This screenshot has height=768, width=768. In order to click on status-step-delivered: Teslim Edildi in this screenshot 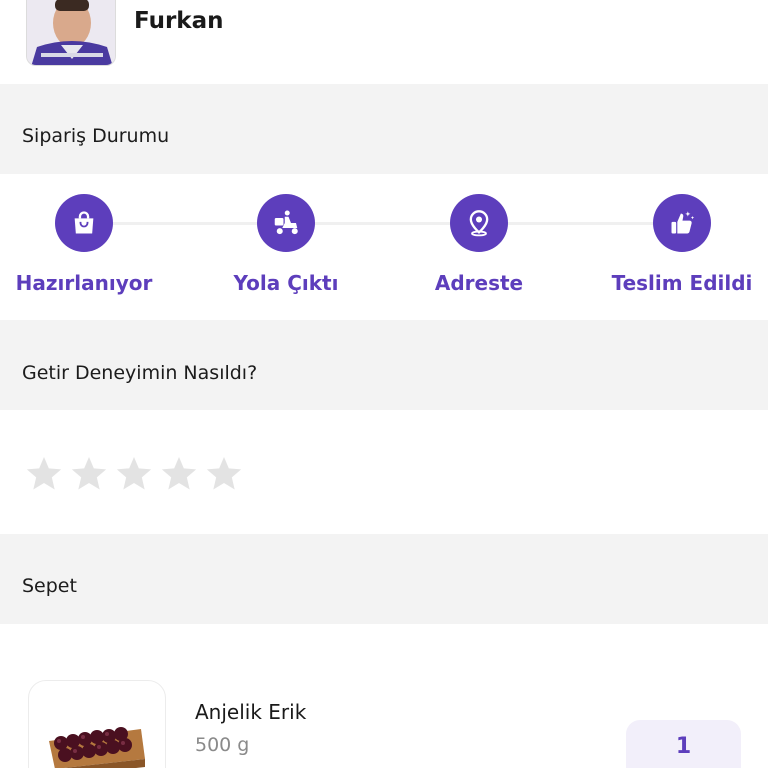, I will do `click(680, 244)`.